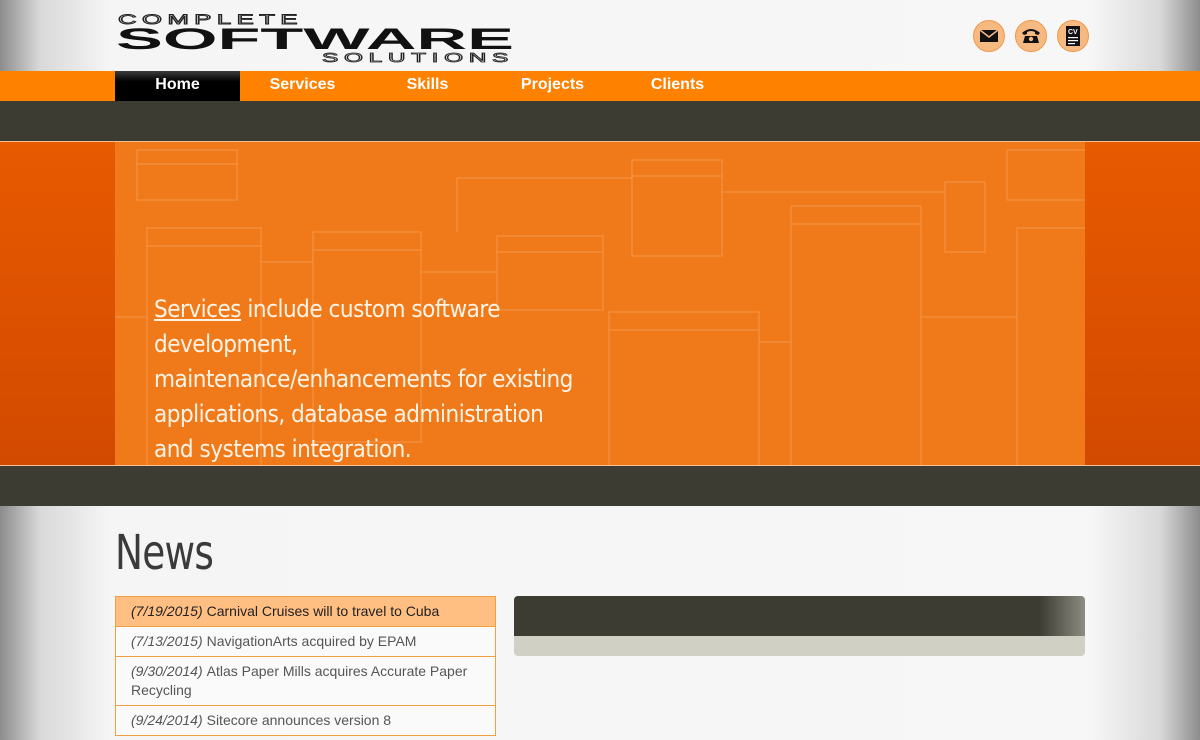 The width and height of the screenshot is (1200, 740). I want to click on news-date: (9/30/2014), so click(167, 671).